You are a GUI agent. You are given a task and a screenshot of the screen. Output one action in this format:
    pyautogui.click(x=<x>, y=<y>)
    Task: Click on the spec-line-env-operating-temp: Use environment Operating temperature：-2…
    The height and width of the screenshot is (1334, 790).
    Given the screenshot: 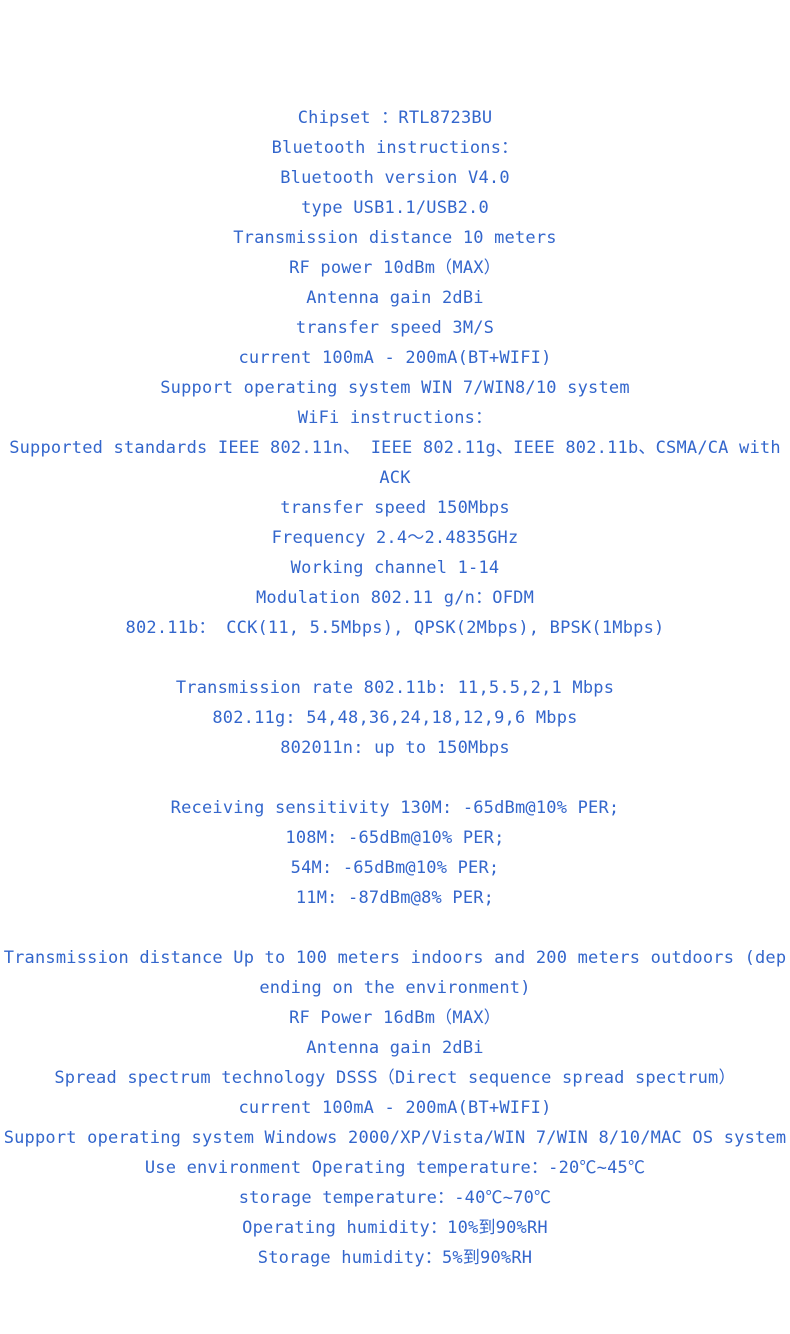 What is the action you would take?
    pyautogui.click(x=395, y=1168)
    